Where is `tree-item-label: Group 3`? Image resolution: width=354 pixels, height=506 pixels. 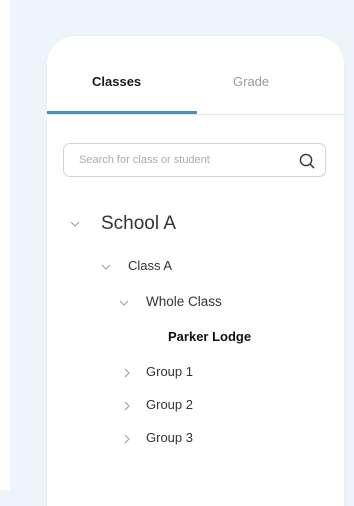 tree-item-label: Group 3 is located at coordinates (169, 437).